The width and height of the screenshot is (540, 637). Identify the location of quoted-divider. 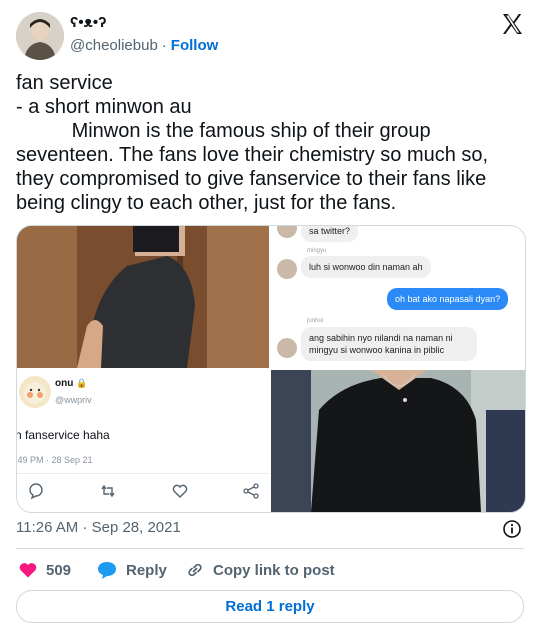
(143, 473).